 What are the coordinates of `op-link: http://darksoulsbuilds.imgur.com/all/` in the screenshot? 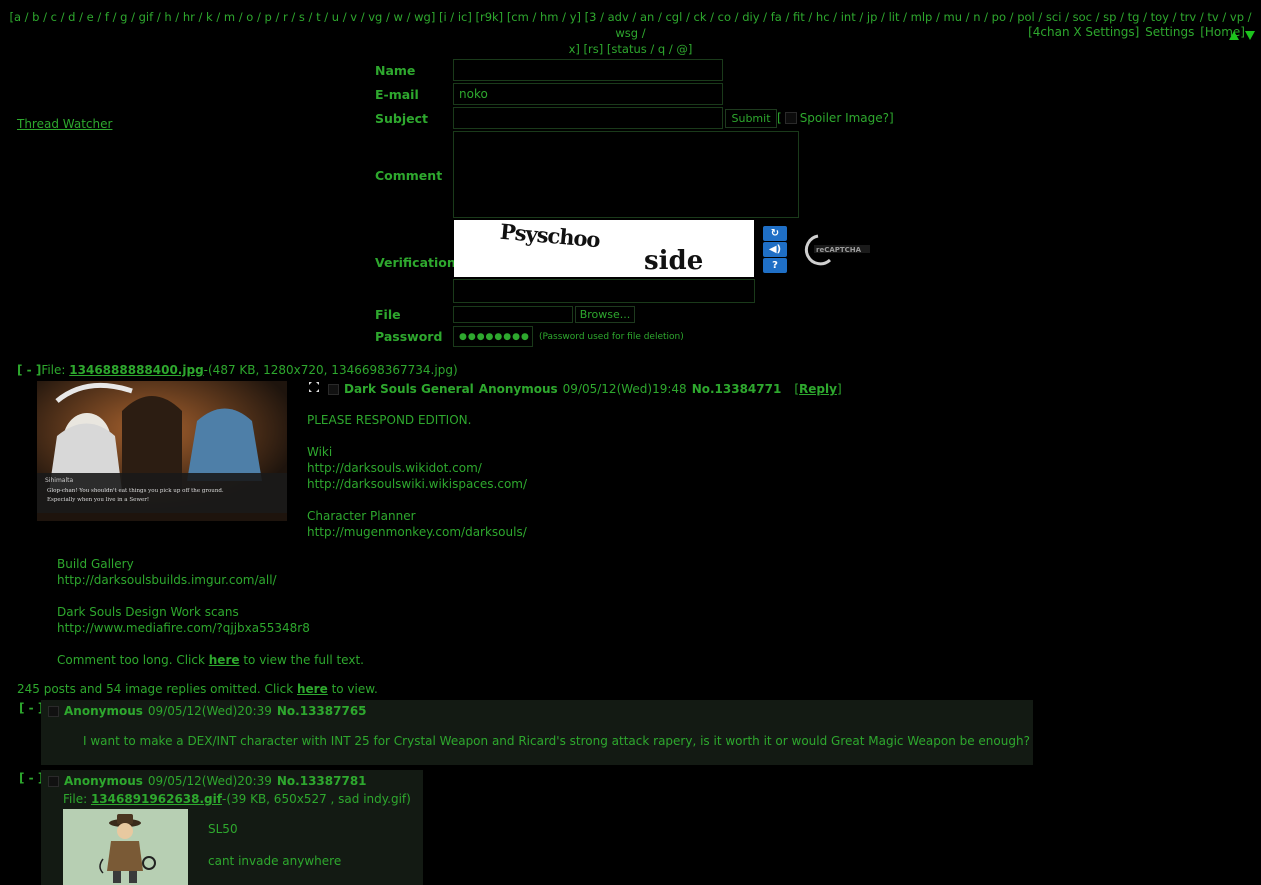 It's located at (210, 580).